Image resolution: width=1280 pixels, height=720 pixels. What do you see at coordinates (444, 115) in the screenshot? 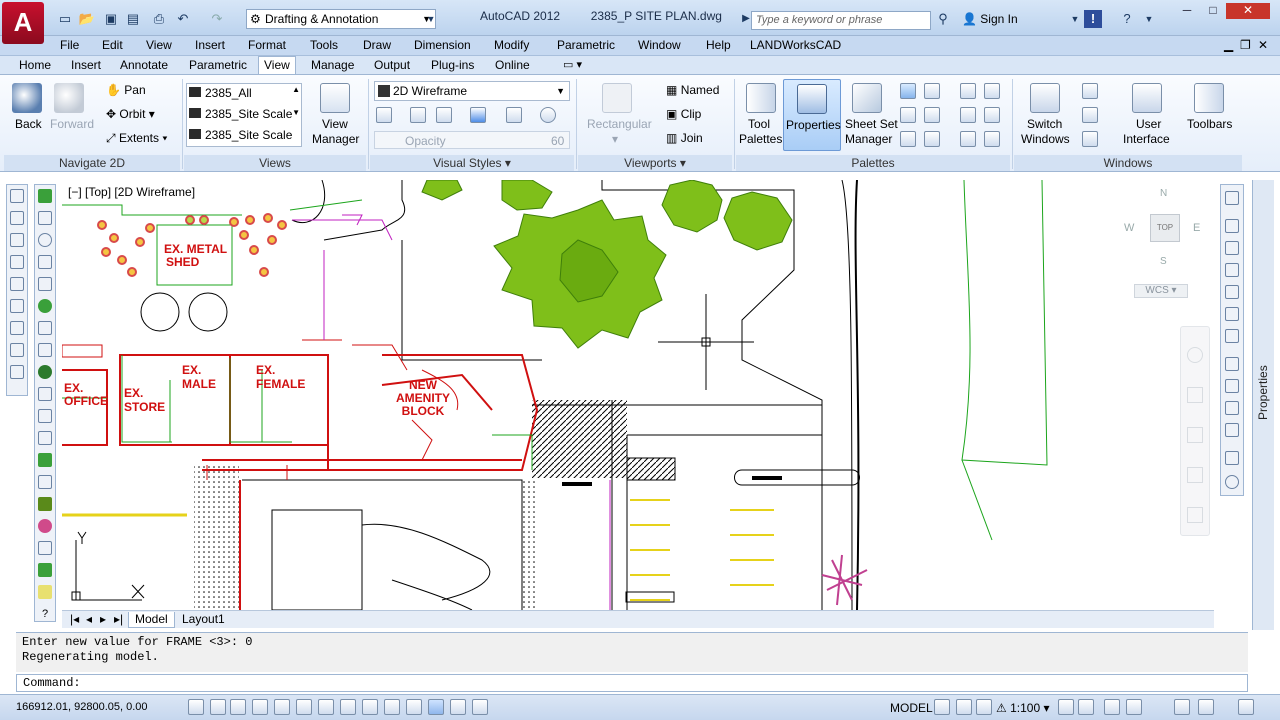
I see `shadow-icon` at bounding box center [444, 115].